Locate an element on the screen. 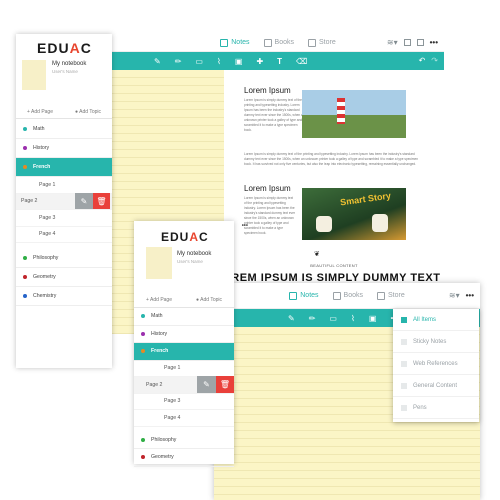 This screenshot has height=500, width=500. topic-label: History is located at coordinates (41, 148).